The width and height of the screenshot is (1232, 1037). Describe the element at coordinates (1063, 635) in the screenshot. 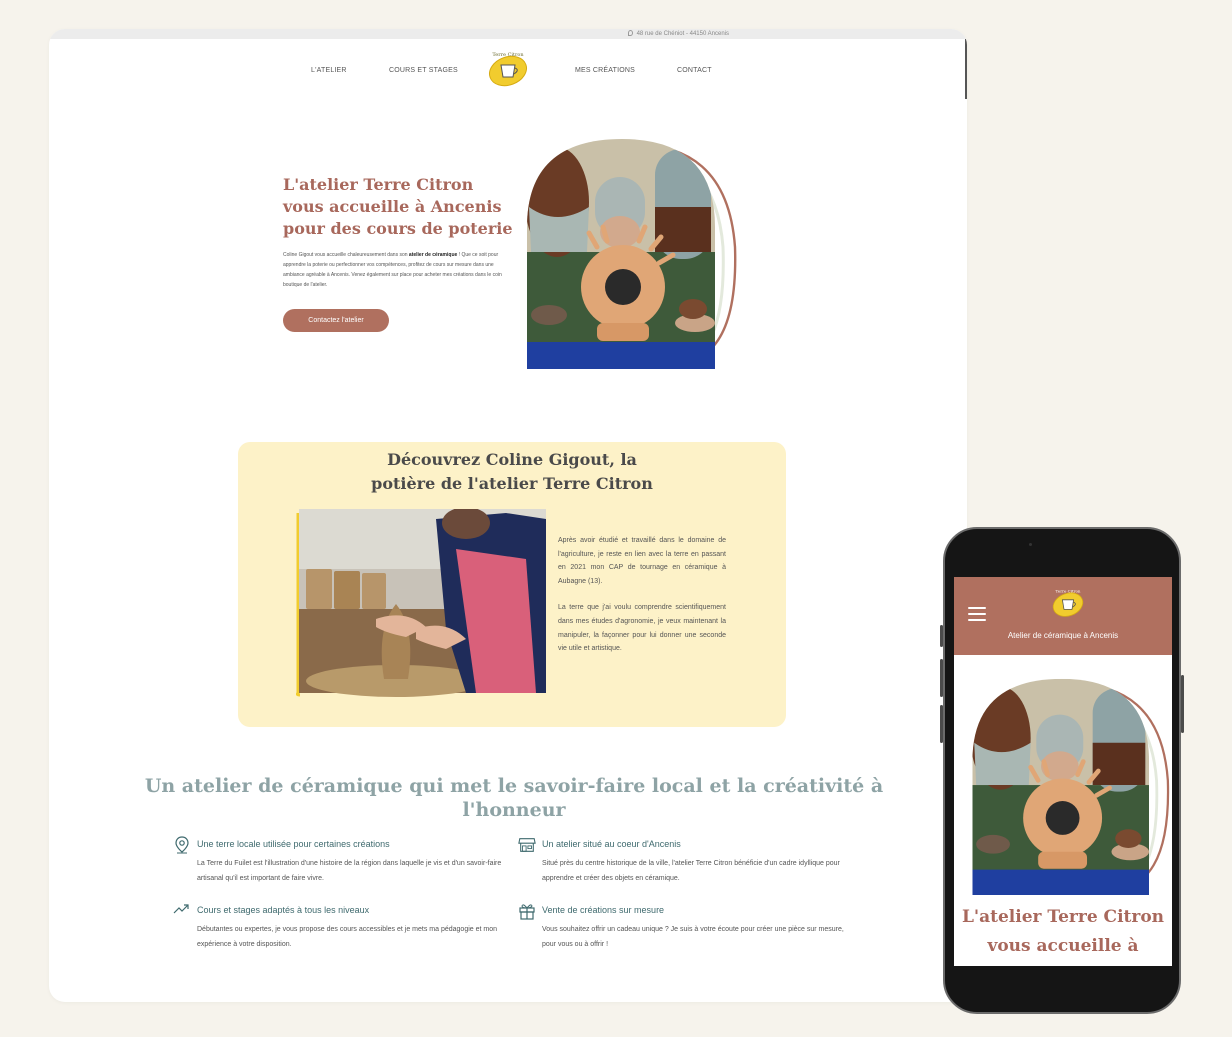

I see `mobile-tagline: Atelier de céramique à Ancenis` at that location.